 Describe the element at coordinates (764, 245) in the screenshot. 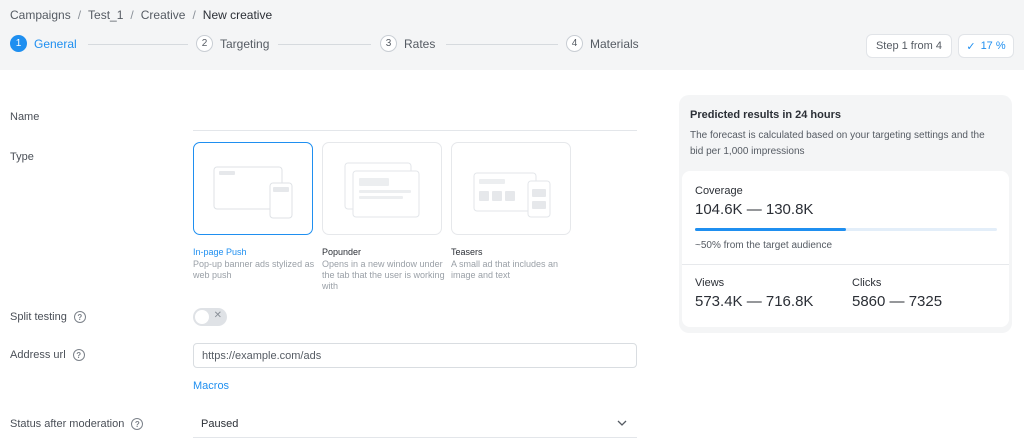

I see `coverage-note: ~50% from the target audience` at that location.